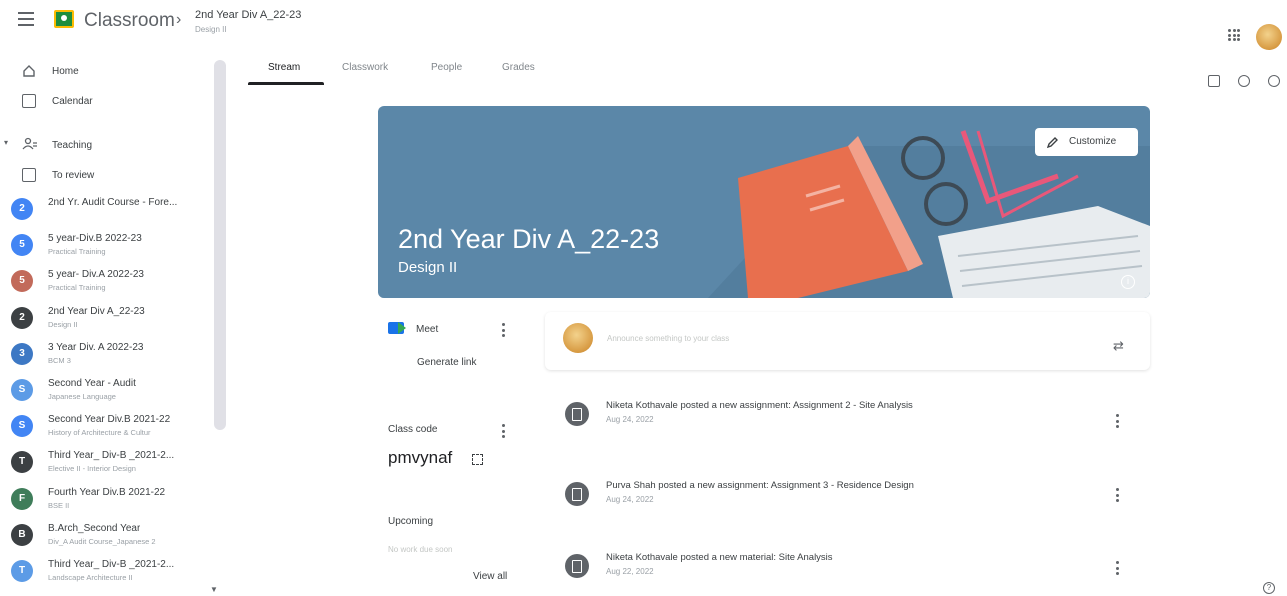 The width and height of the screenshot is (1287, 596). What do you see at coordinates (428, 267) in the screenshot?
I see `banner-class-subtitle: Design II` at bounding box center [428, 267].